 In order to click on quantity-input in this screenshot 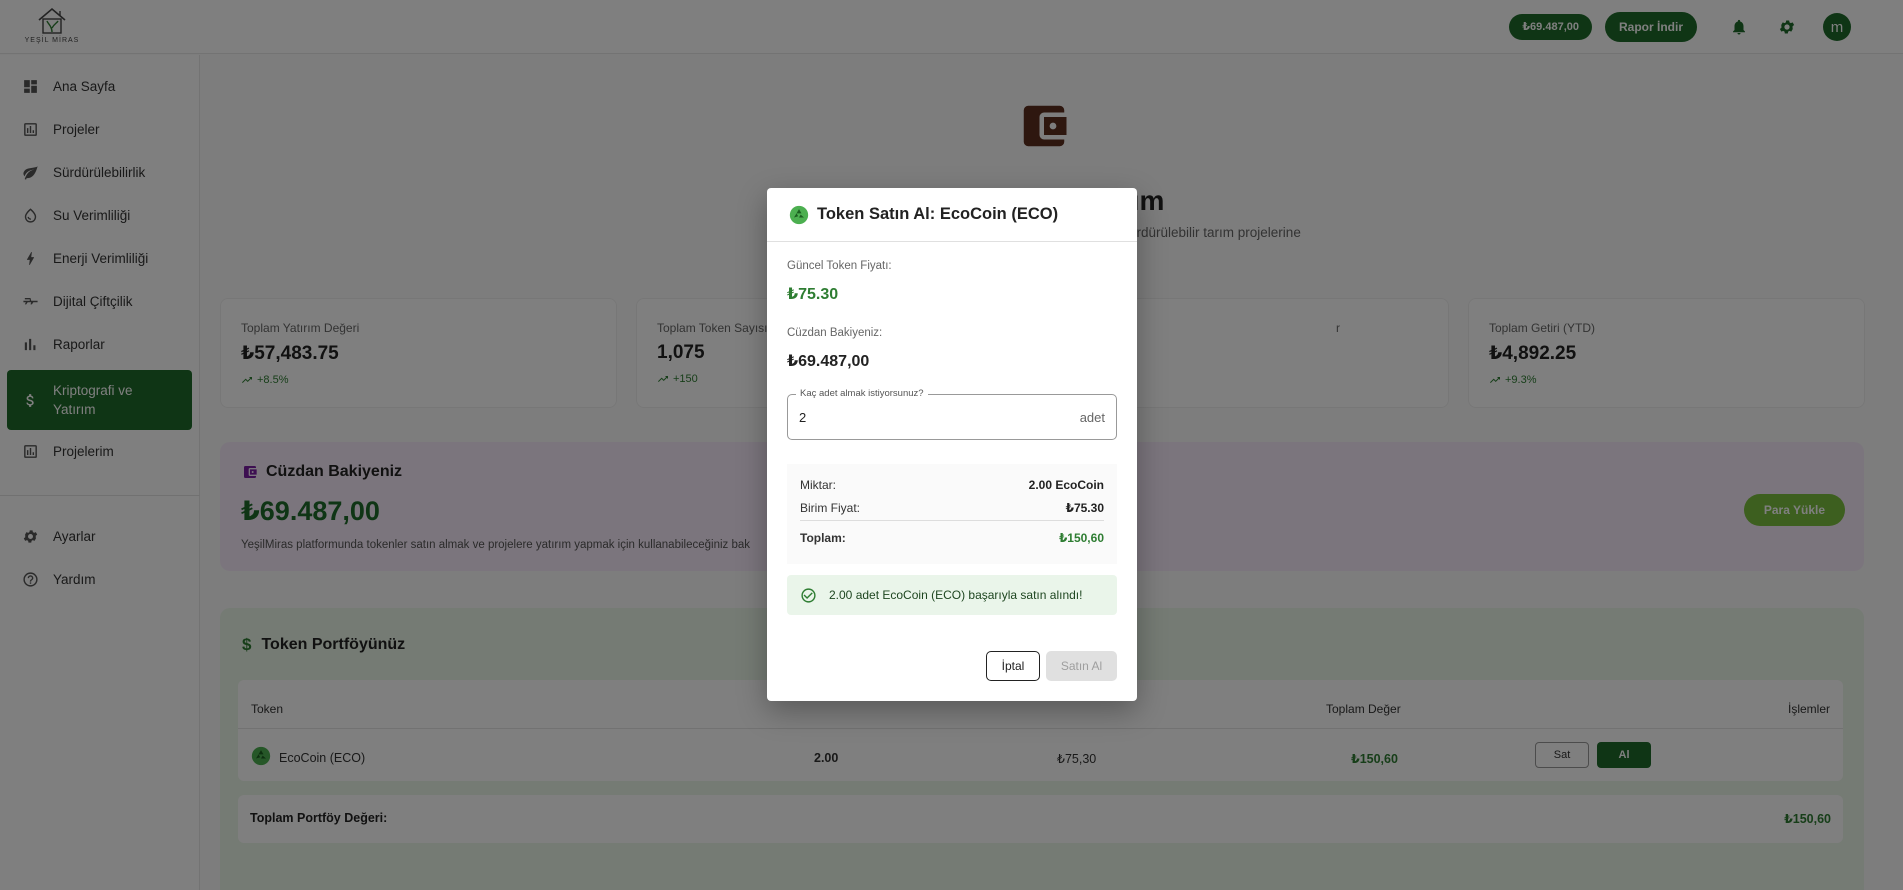, I will do `click(924, 417)`.